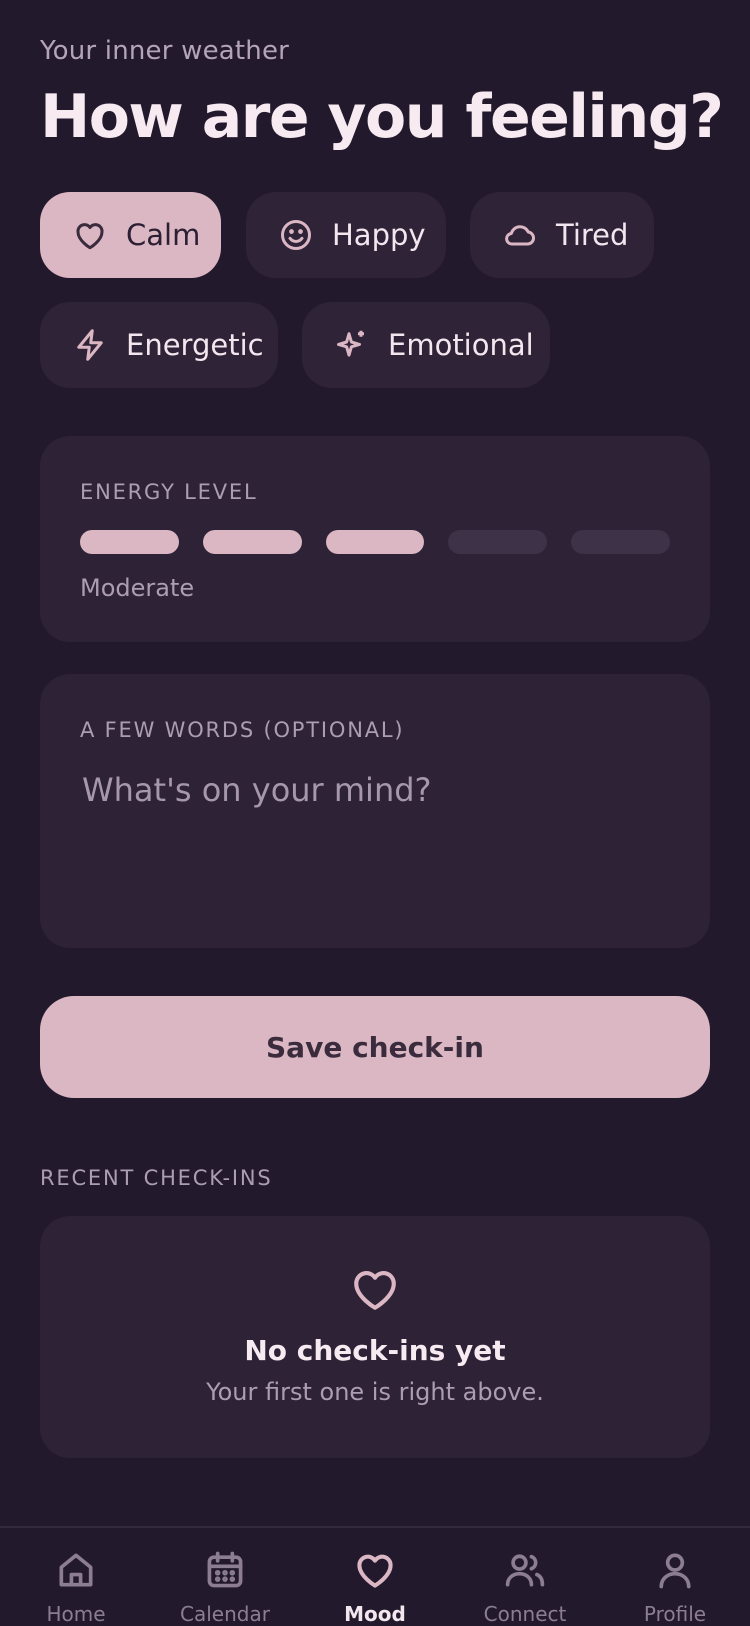  I want to click on cloud-icon, so click(520, 235).